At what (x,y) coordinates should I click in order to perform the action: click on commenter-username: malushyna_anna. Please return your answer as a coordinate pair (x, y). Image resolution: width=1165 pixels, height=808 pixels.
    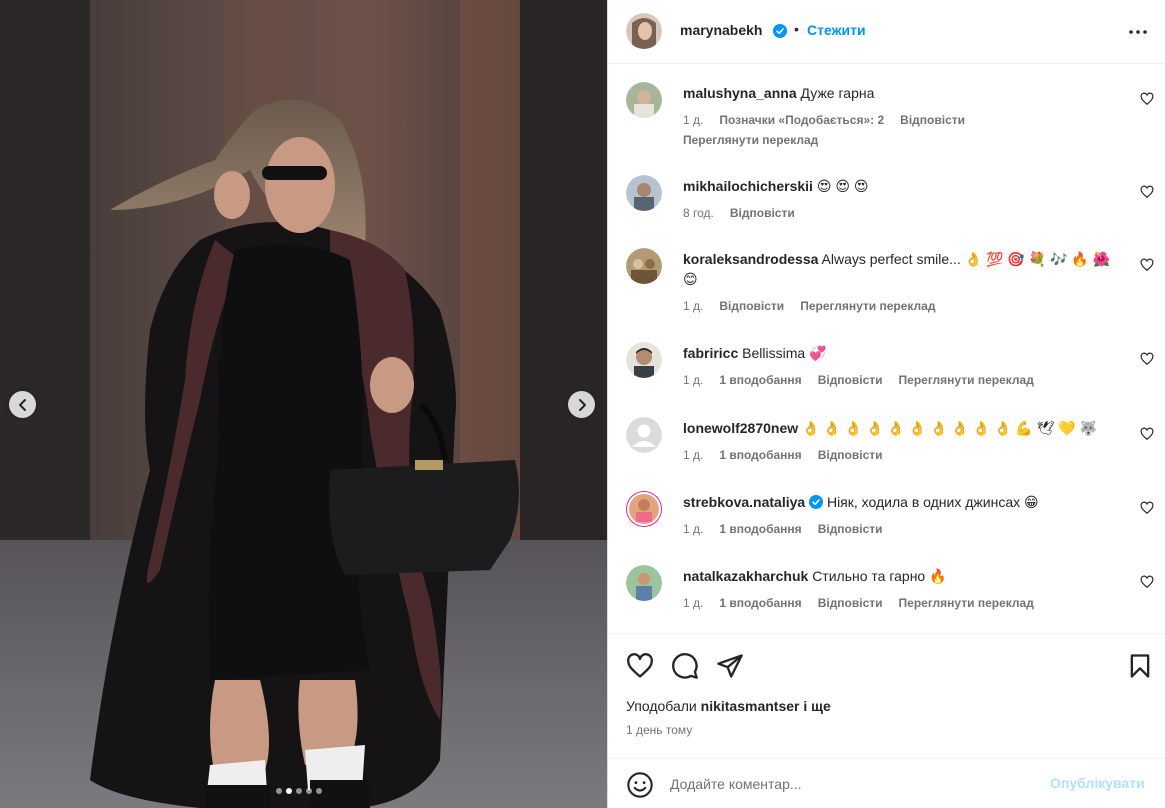
    Looking at the image, I should click on (740, 93).